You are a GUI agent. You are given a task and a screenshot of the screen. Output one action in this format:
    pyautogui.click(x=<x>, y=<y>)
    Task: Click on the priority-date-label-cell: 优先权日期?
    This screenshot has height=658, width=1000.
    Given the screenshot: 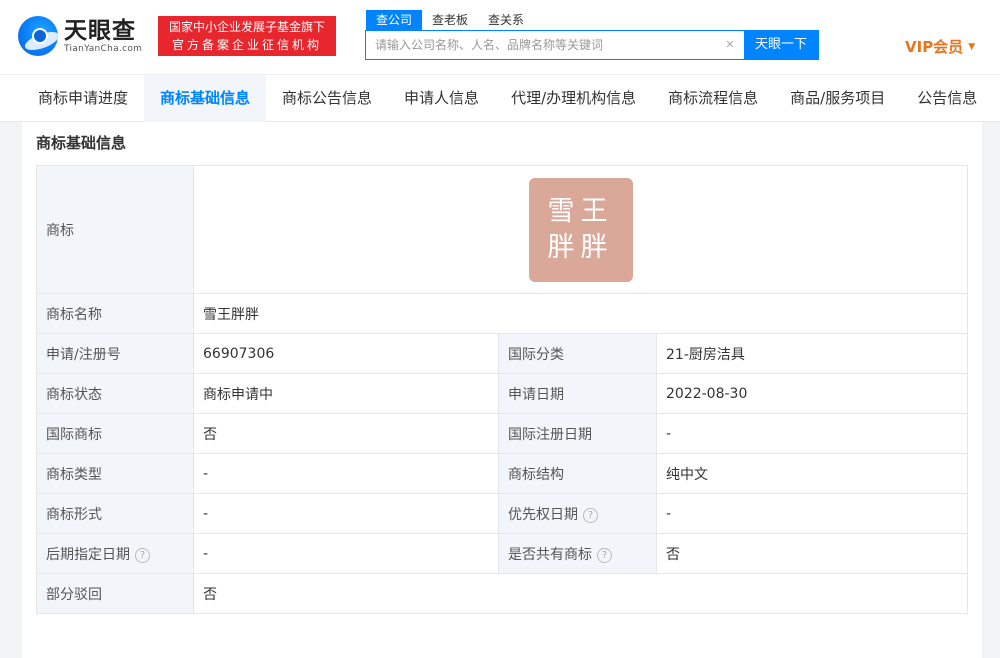 What is the action you would take?
    pyautogui.click(x=577, y=513)
    